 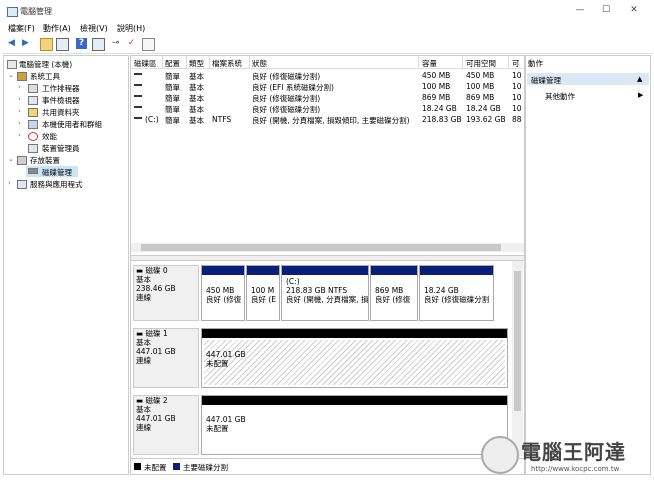 I want to click on menu-help: 說明(H), so click(x=131, y=28).